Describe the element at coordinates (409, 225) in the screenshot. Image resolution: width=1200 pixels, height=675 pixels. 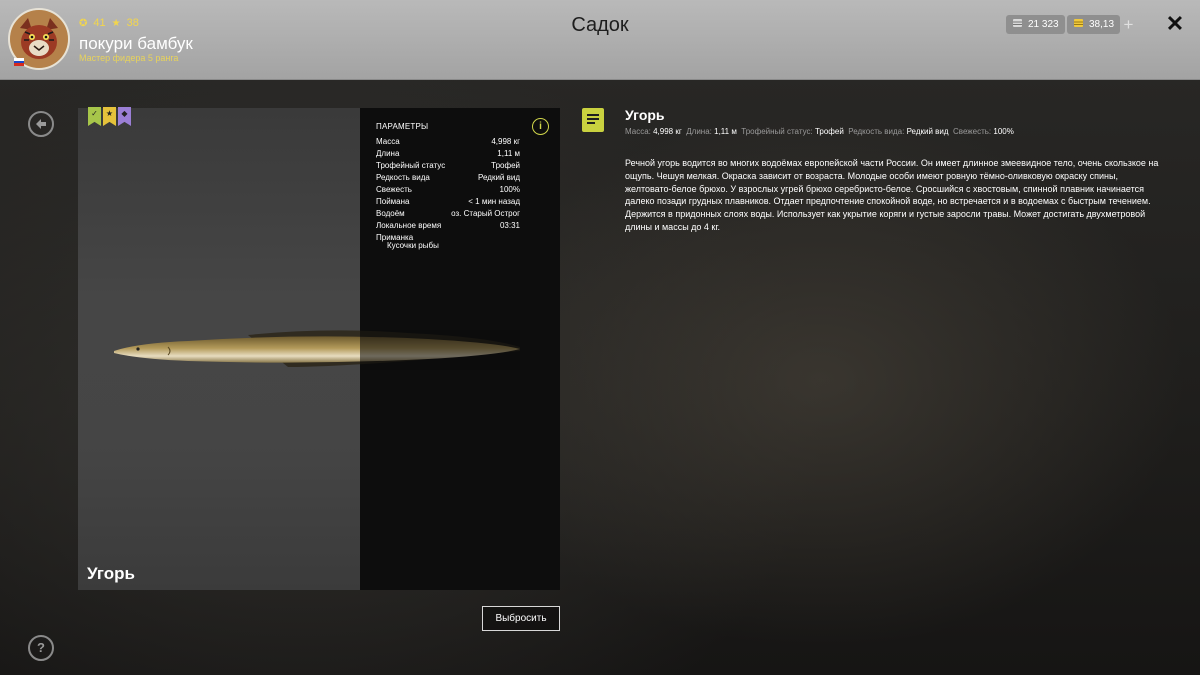
I see `param-label: Локальное время` at that location.